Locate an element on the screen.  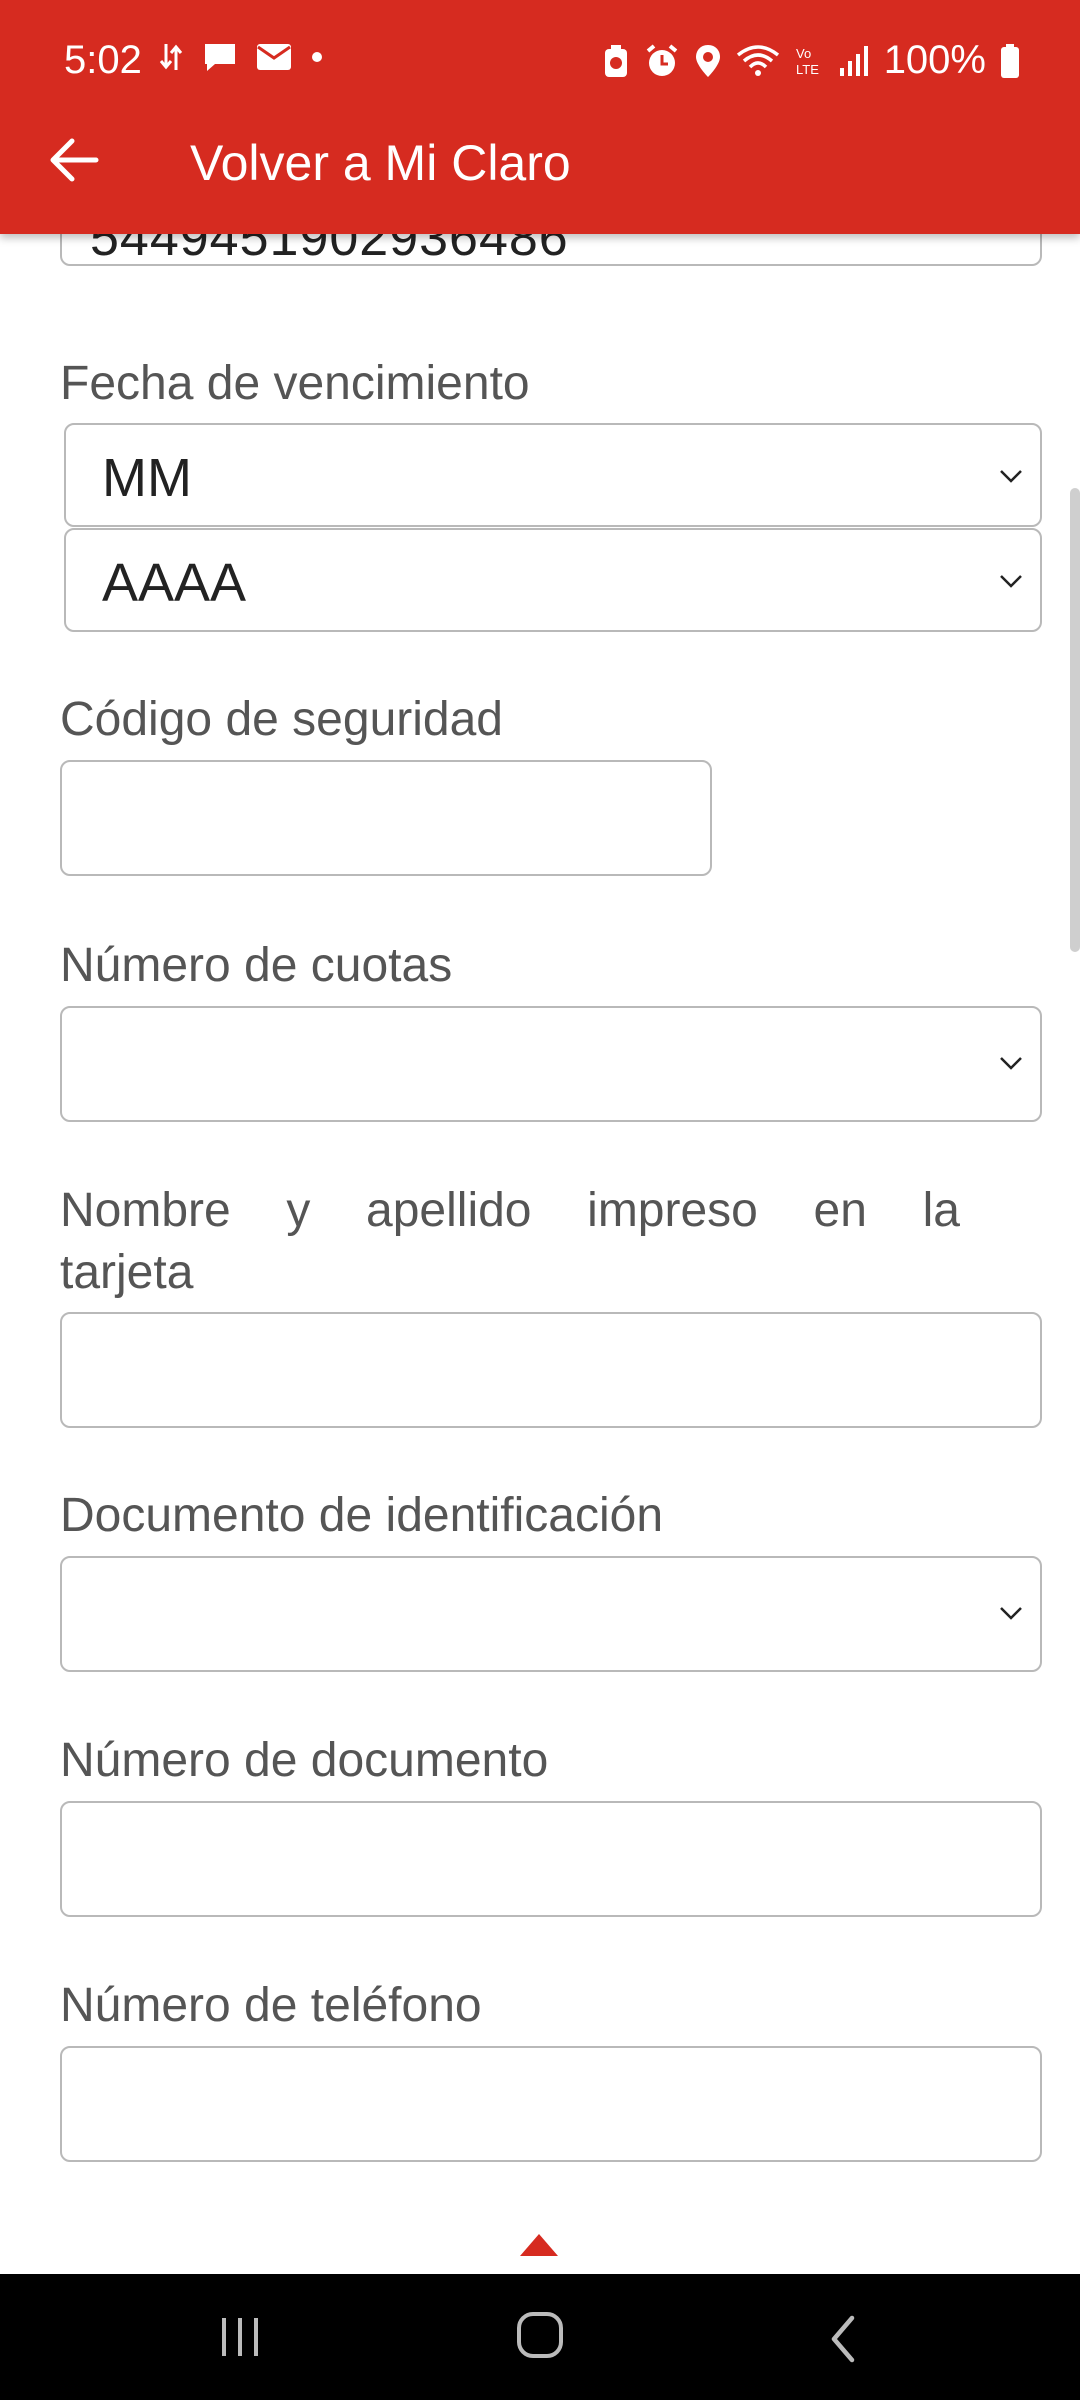
dot-icon is located at coordinates (317, 57).